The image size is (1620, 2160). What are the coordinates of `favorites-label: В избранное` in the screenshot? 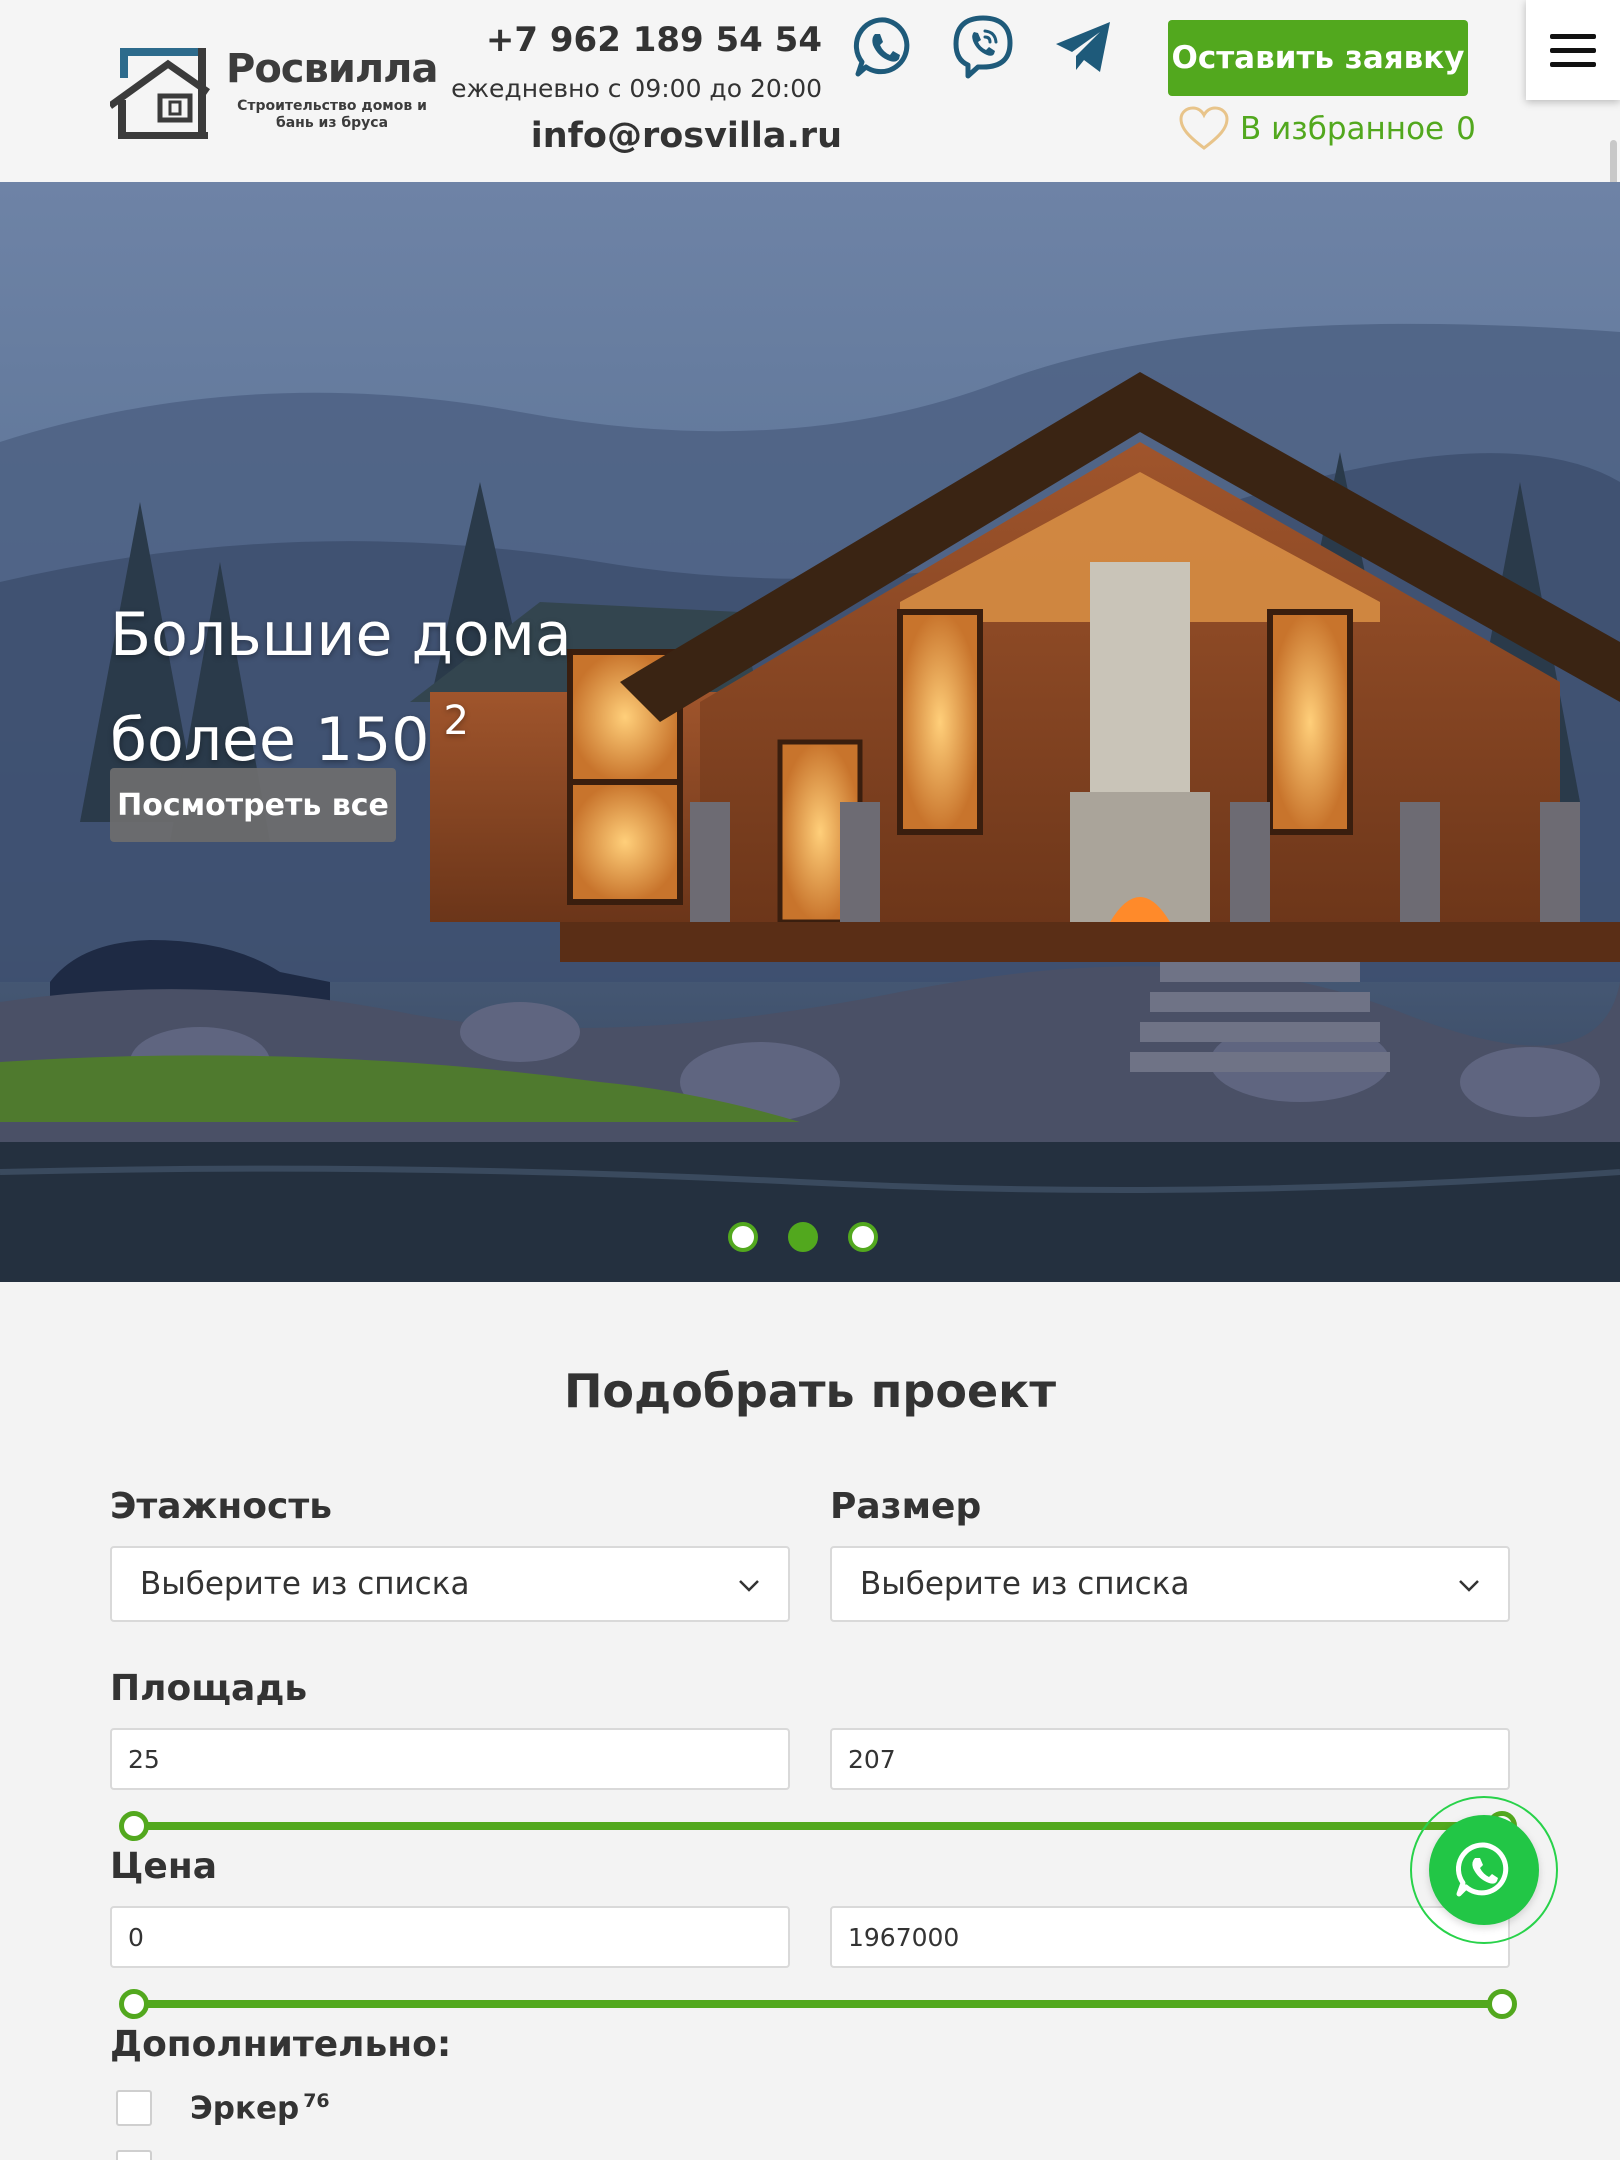 It's located at (1342, 129).